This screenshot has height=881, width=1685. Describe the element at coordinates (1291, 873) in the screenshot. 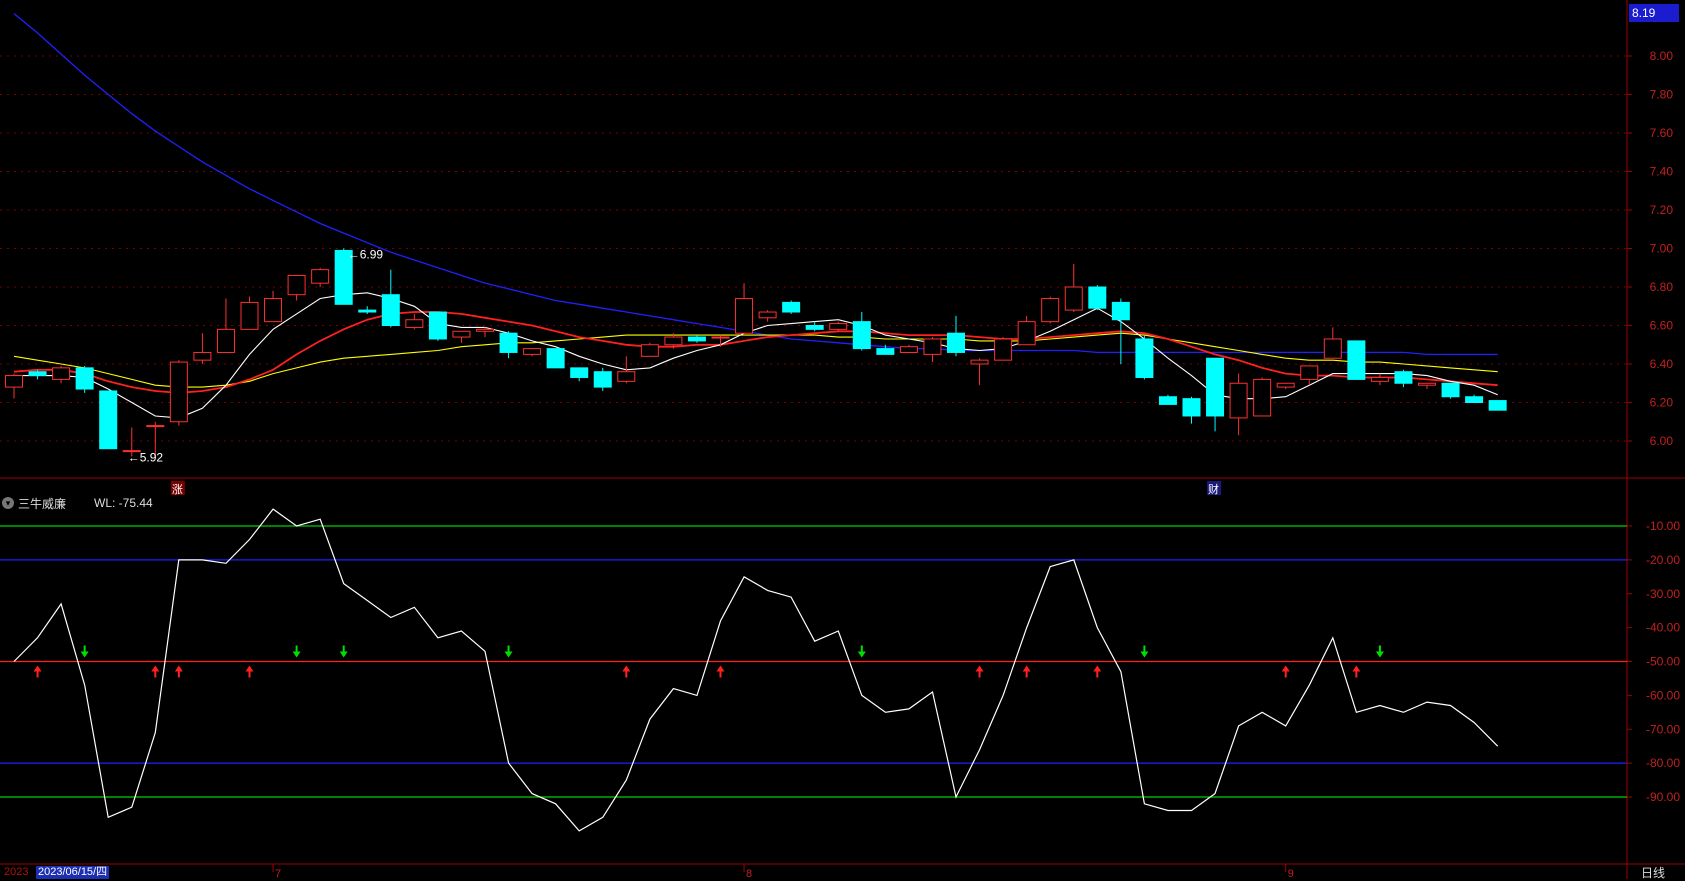

I see `x-month-label: 9` at that location.